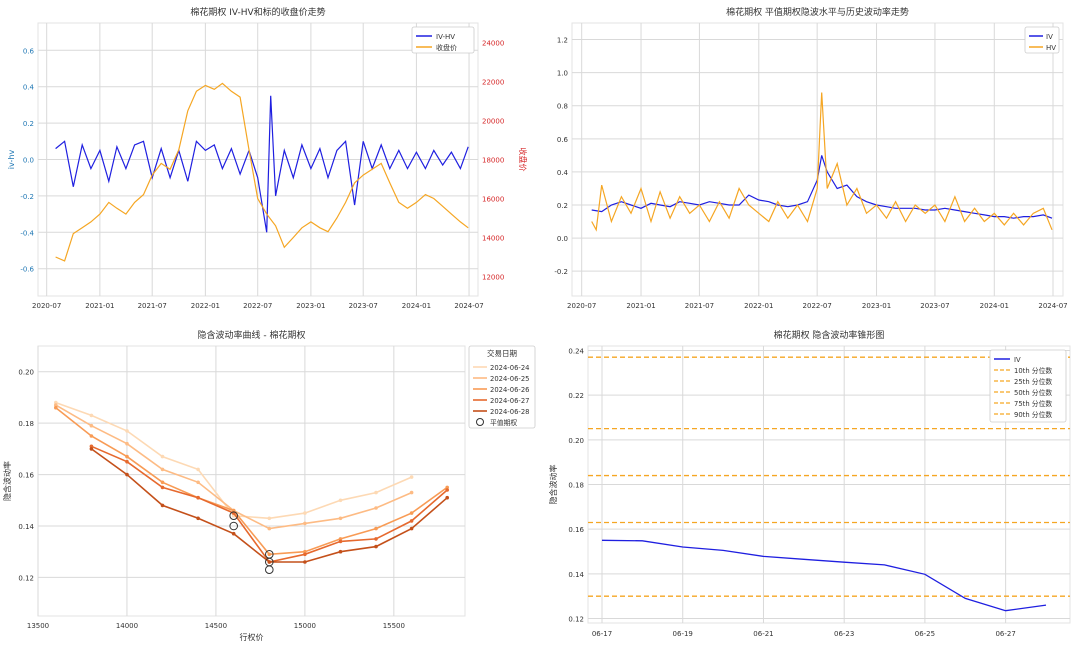 Image resolution: width=1080 pixels, height=650 pixels. Describe the element at coordinates (493, 83) in the screenshot. I see `y2-tick-label: 22000` at that location.